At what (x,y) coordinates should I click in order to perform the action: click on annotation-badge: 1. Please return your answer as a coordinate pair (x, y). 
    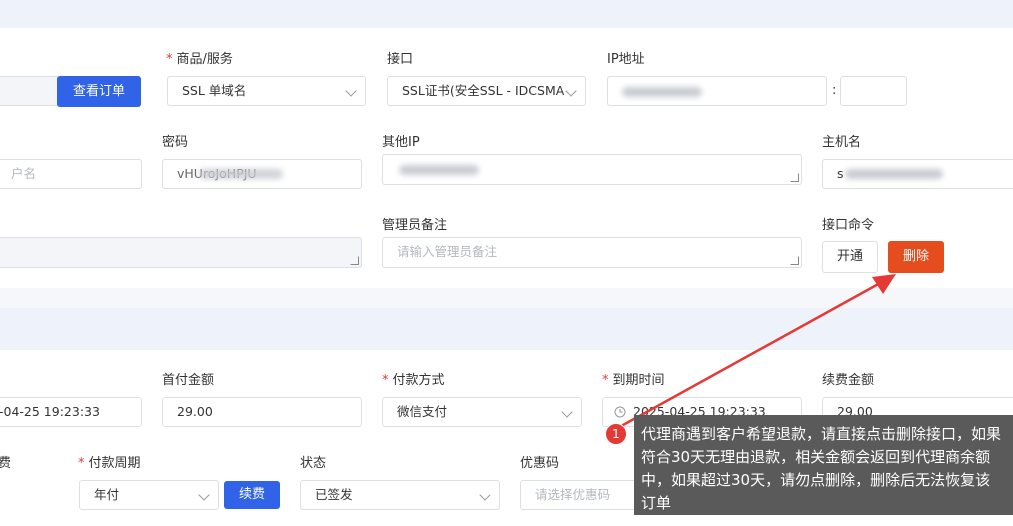
    Looking at the image, I should click on (616, 434).